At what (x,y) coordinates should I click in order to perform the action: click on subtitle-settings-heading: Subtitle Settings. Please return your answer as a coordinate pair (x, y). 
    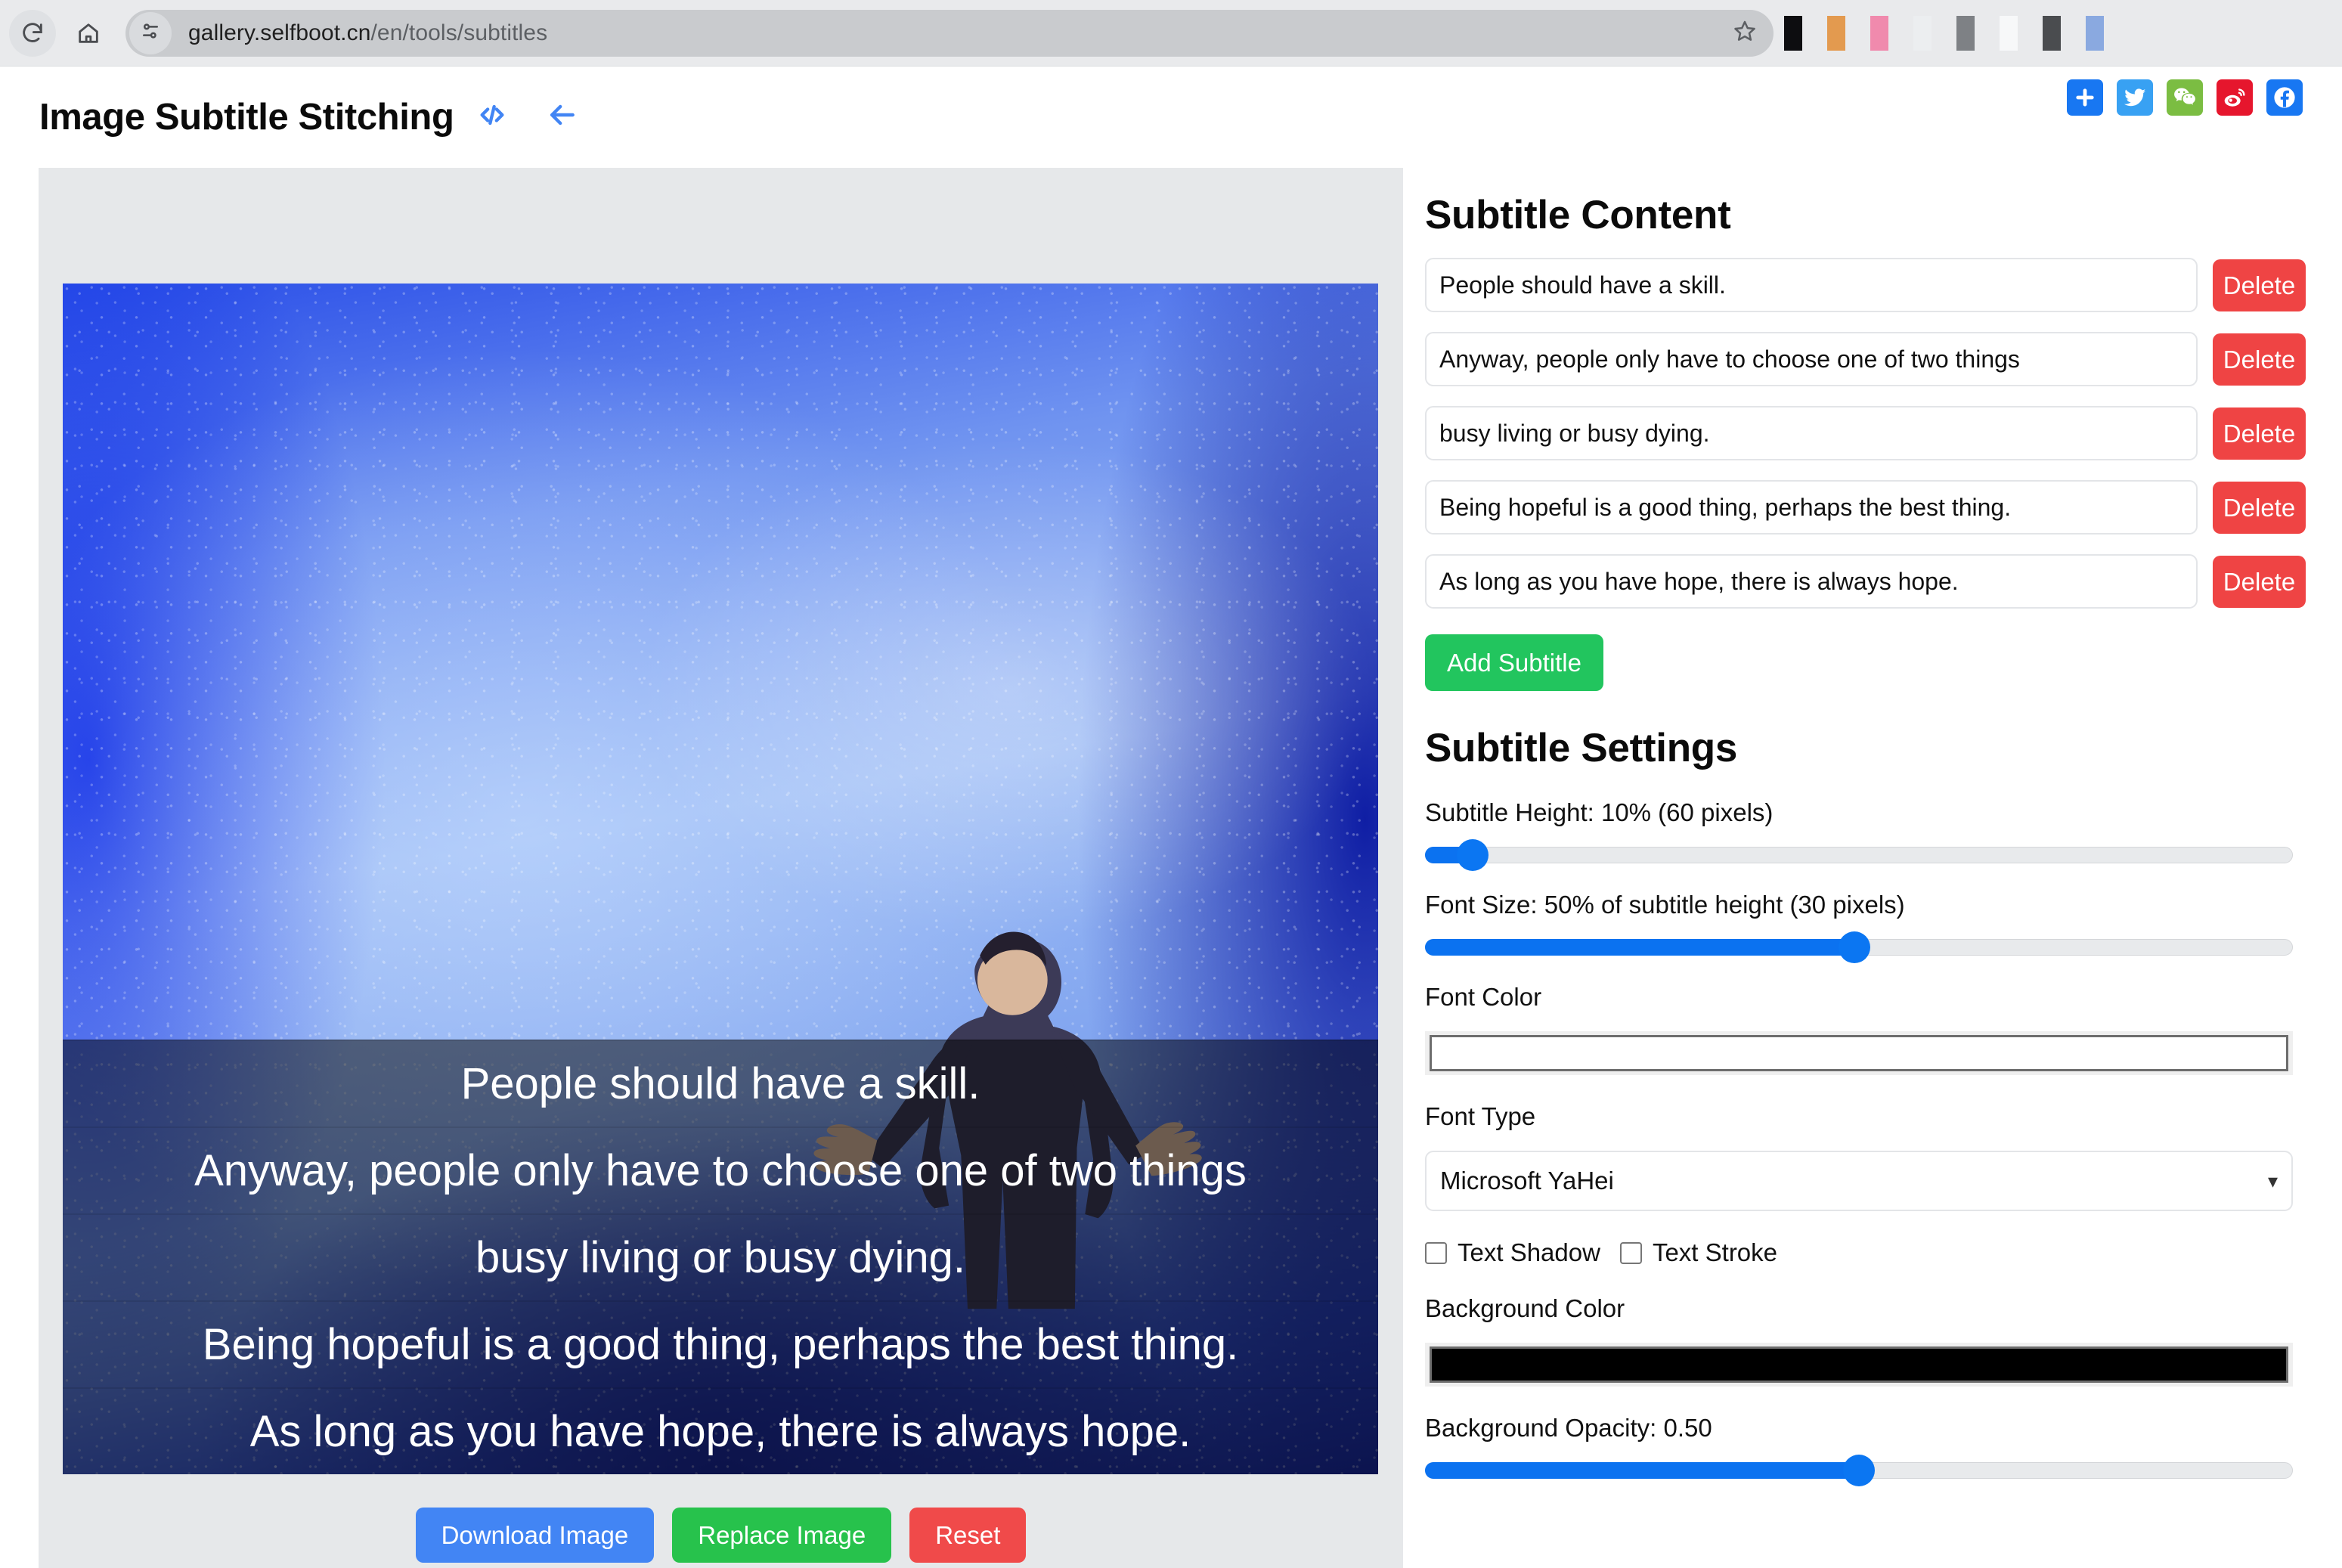
    Looking at the image, I should click on (1581, 748).